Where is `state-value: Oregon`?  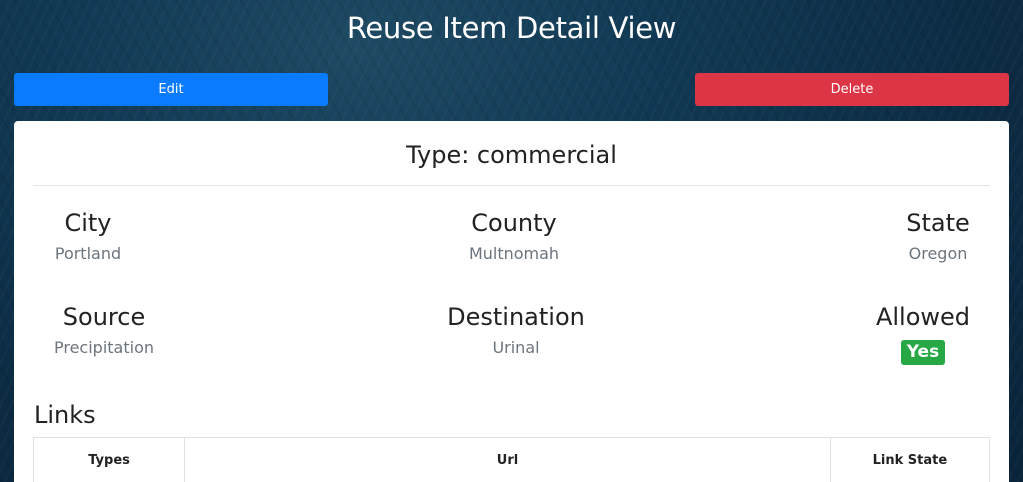 state-value: Oregon is located at coordinates (938, 253).